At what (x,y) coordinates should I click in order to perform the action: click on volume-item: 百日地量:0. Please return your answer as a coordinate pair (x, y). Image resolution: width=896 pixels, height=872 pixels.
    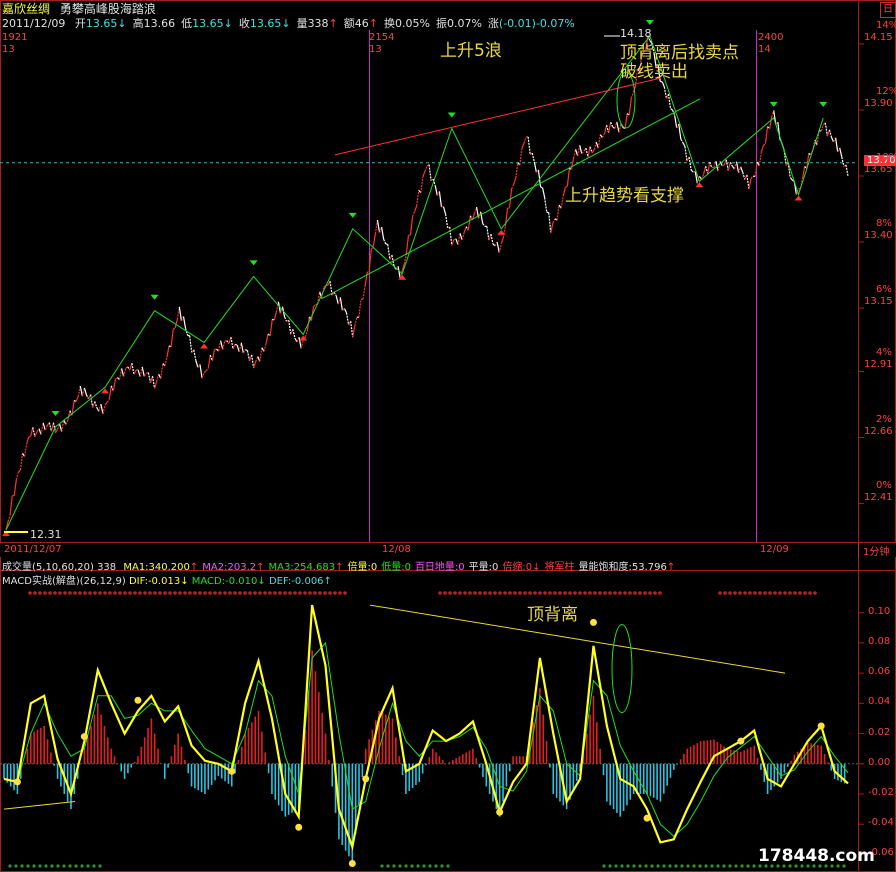
    Looking at the image, I should click on (440, 567).